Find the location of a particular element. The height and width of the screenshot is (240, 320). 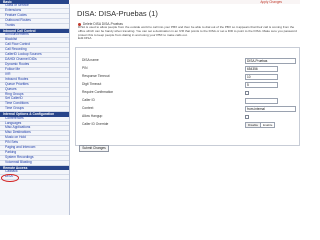

caller-id-override-toggle: Disable Enable is located at coordinates (260, 125).